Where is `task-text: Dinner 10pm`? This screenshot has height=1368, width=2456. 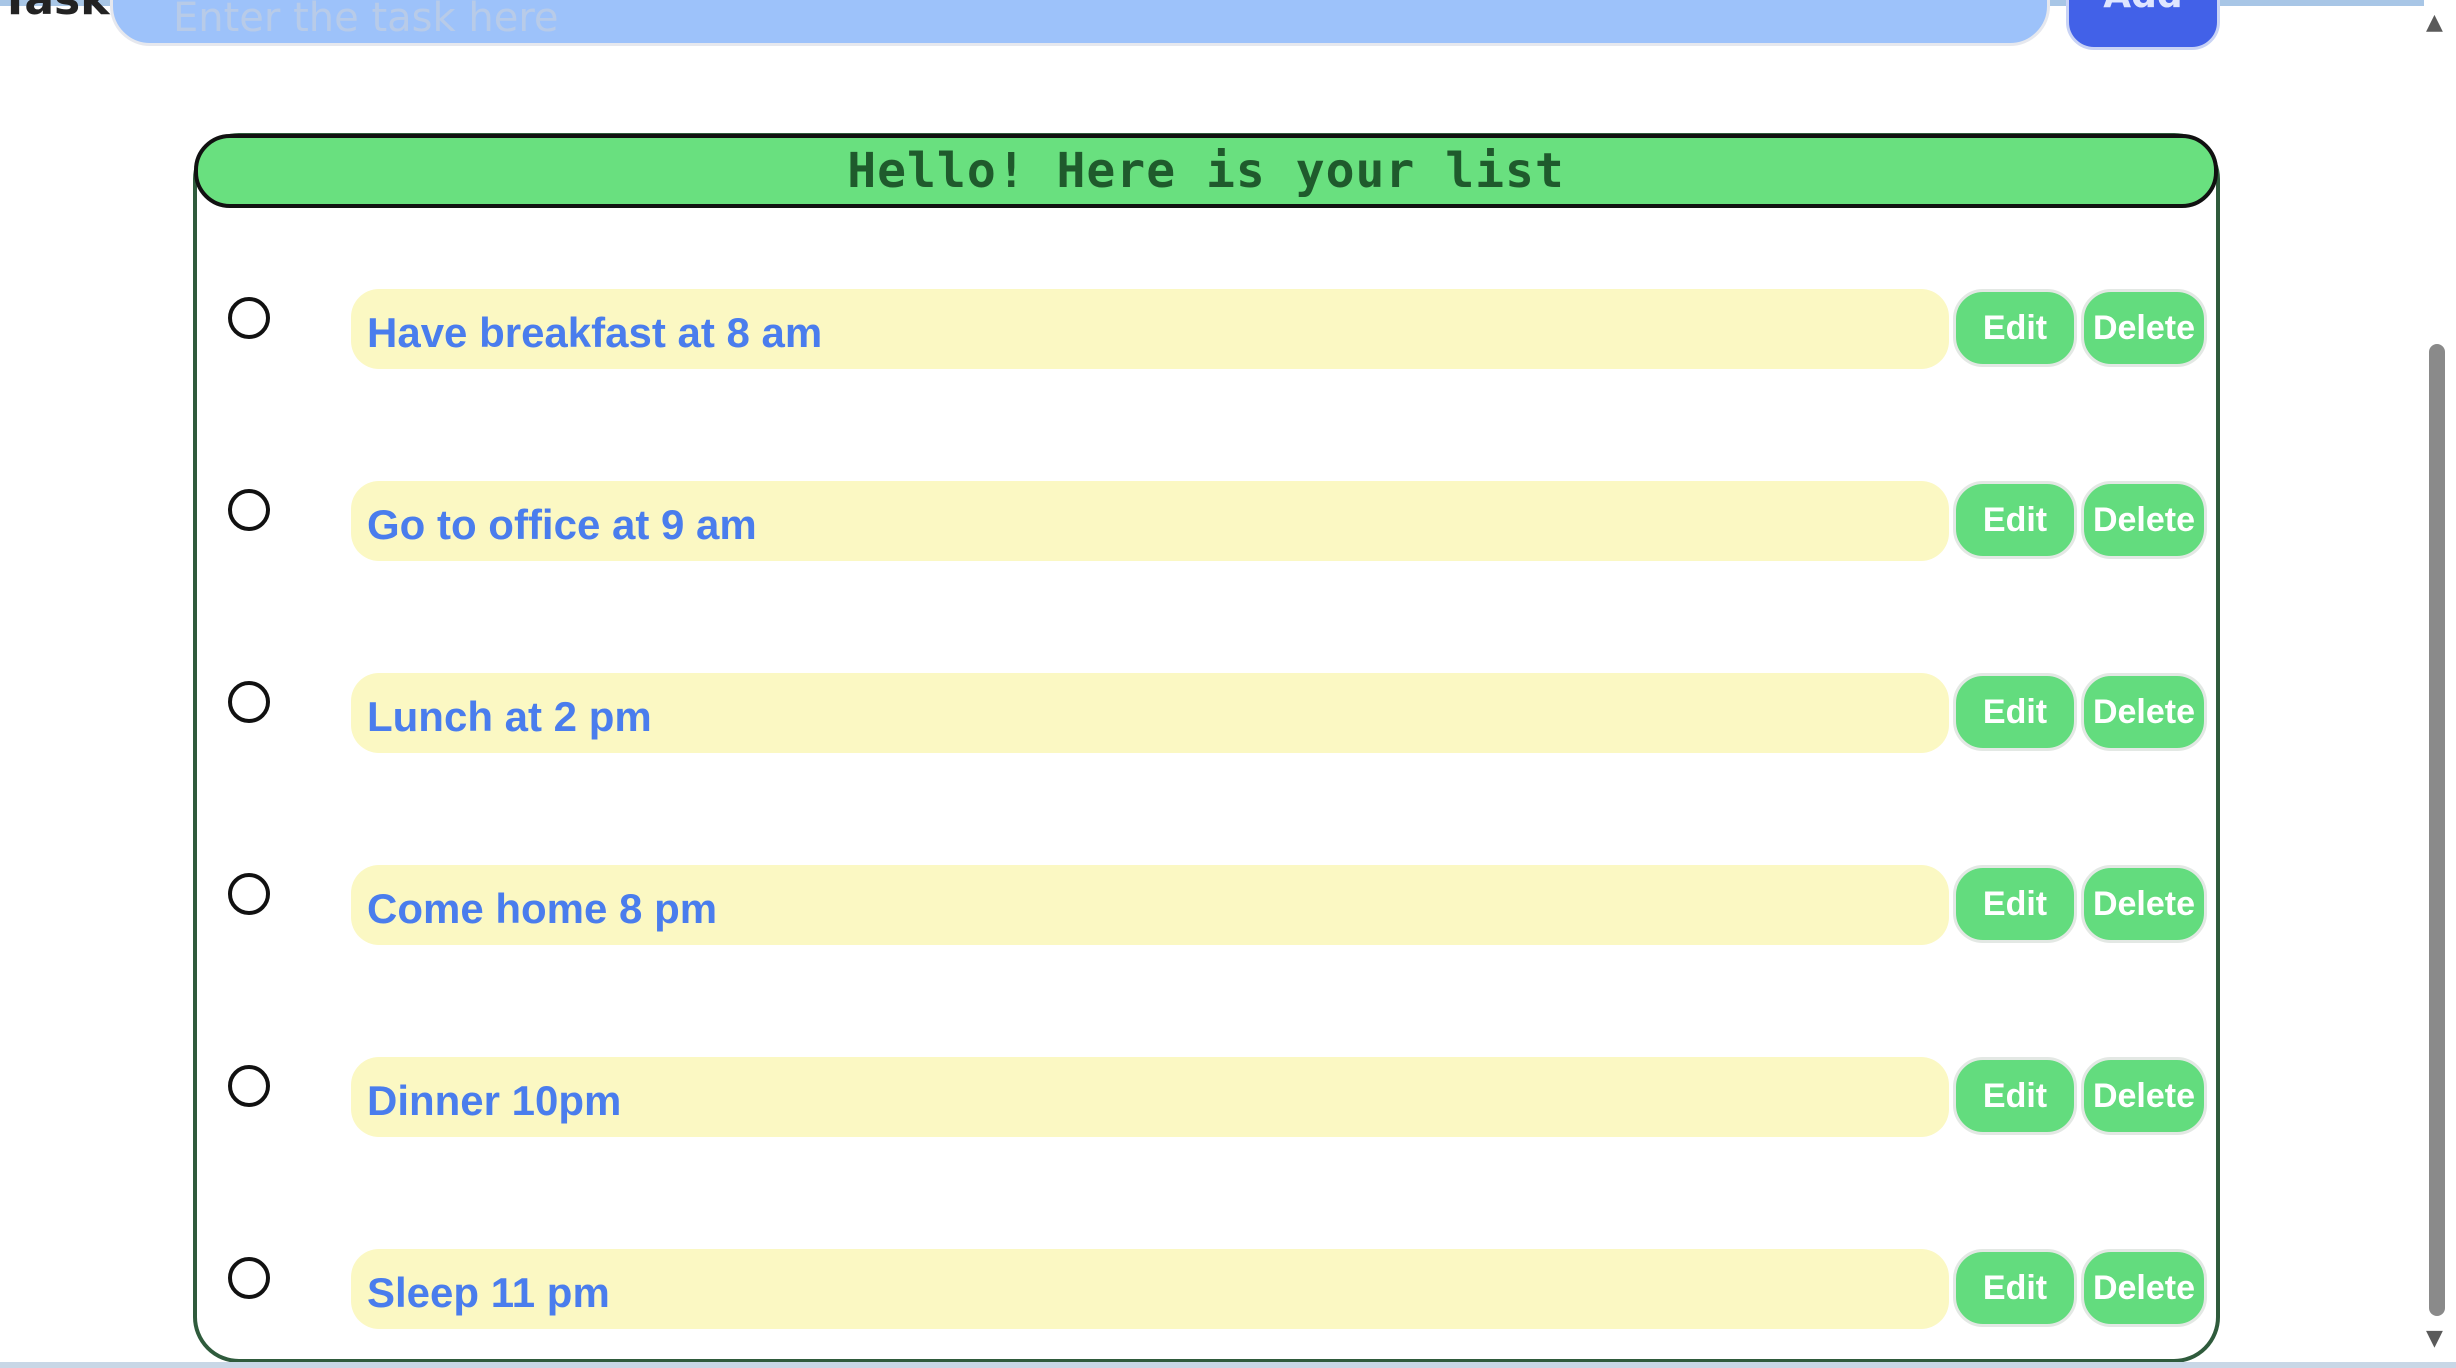
task-text: Dinner 10pm is located at coordinates (1150, 1097).